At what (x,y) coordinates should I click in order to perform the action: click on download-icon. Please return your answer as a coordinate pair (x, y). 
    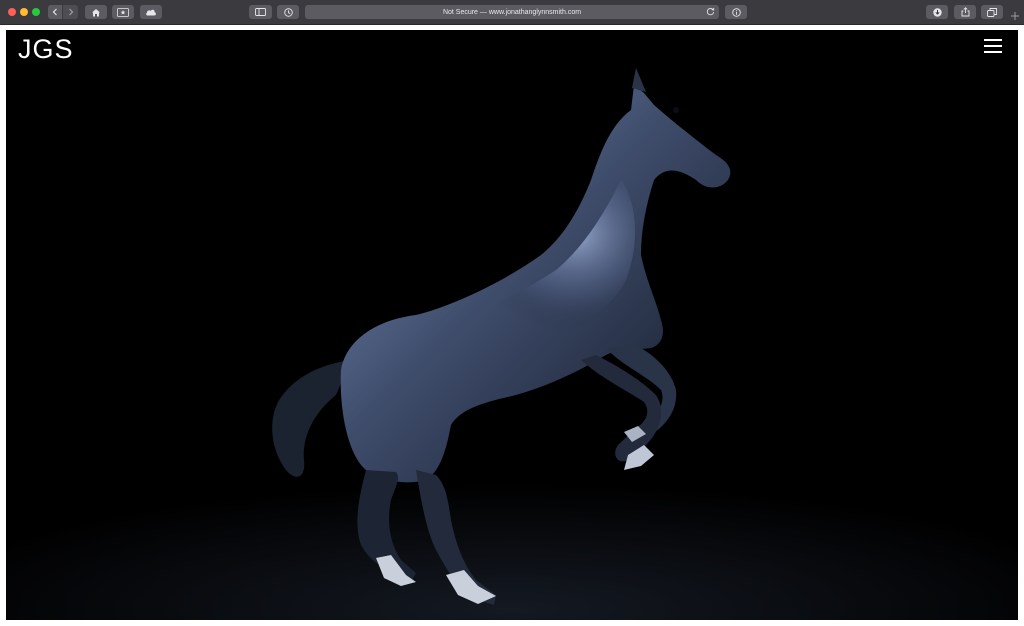
    Looking at the image, I should click on (937, 12).